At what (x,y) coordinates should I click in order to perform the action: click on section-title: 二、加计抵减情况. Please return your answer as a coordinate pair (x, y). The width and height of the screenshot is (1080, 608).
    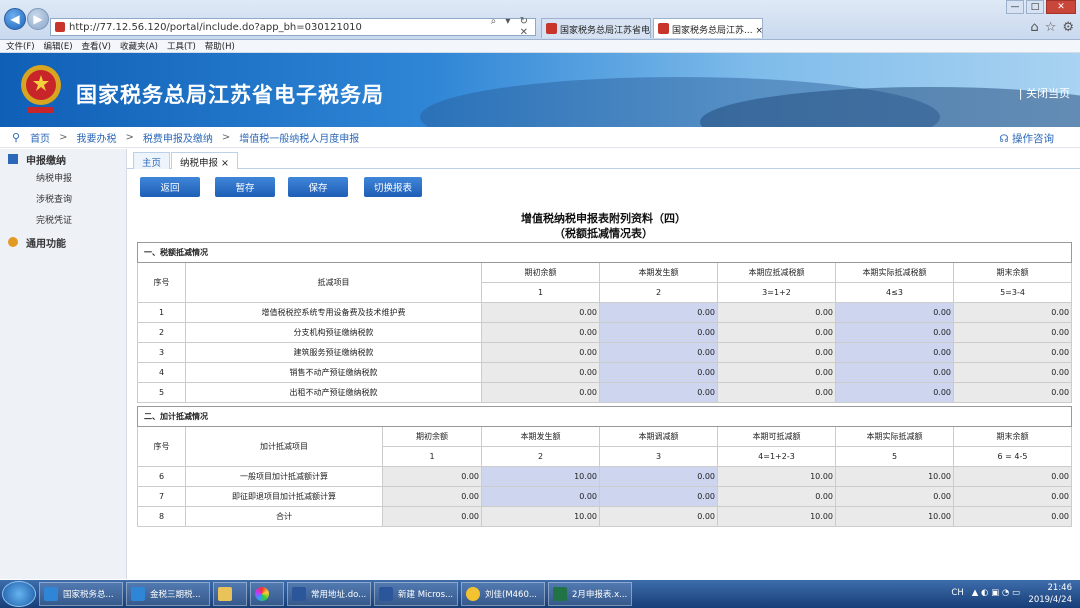
    Looking at the image, I should click on (604, 416).